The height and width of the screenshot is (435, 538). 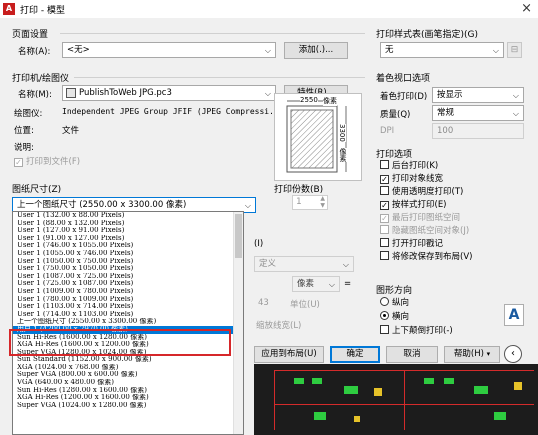 What do you see at coordinates (219, 77) in the screenshot?
I see `printer-divider` at bounding box center [219, 77].